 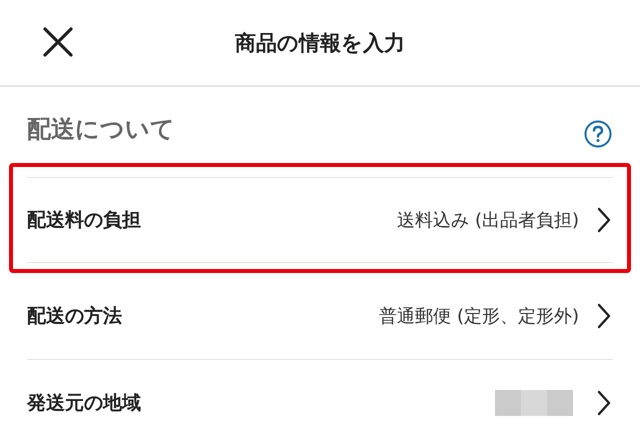 What do you see at coordinates (58, 42) in the screenshot?
I see `close-icon` at bounding box center [58, 42].